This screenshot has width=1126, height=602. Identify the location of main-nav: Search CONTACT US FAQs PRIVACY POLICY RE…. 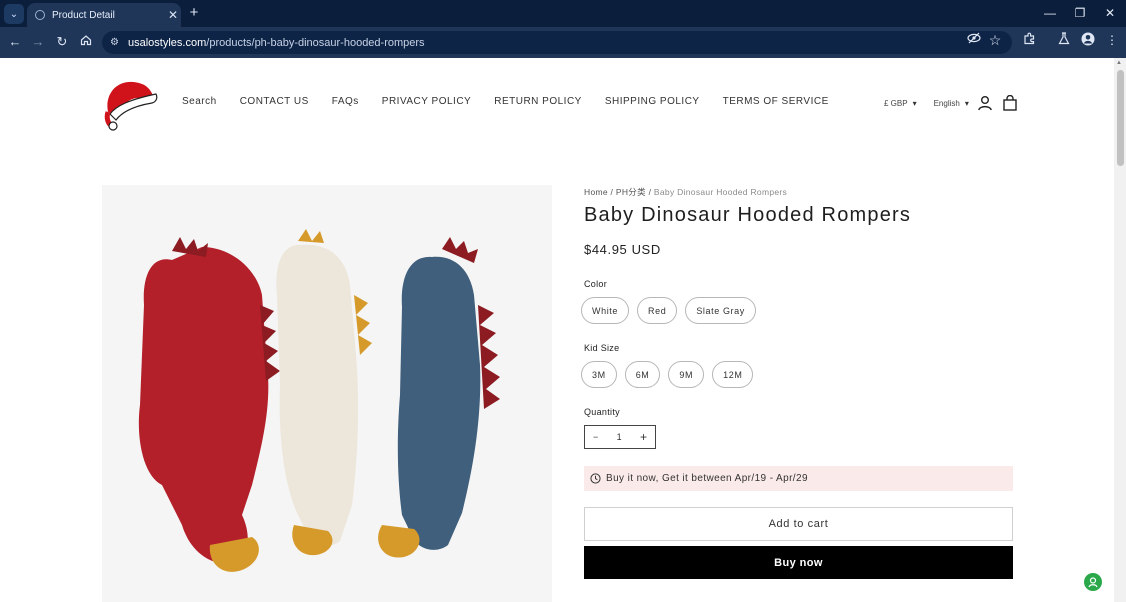
(517, 101).